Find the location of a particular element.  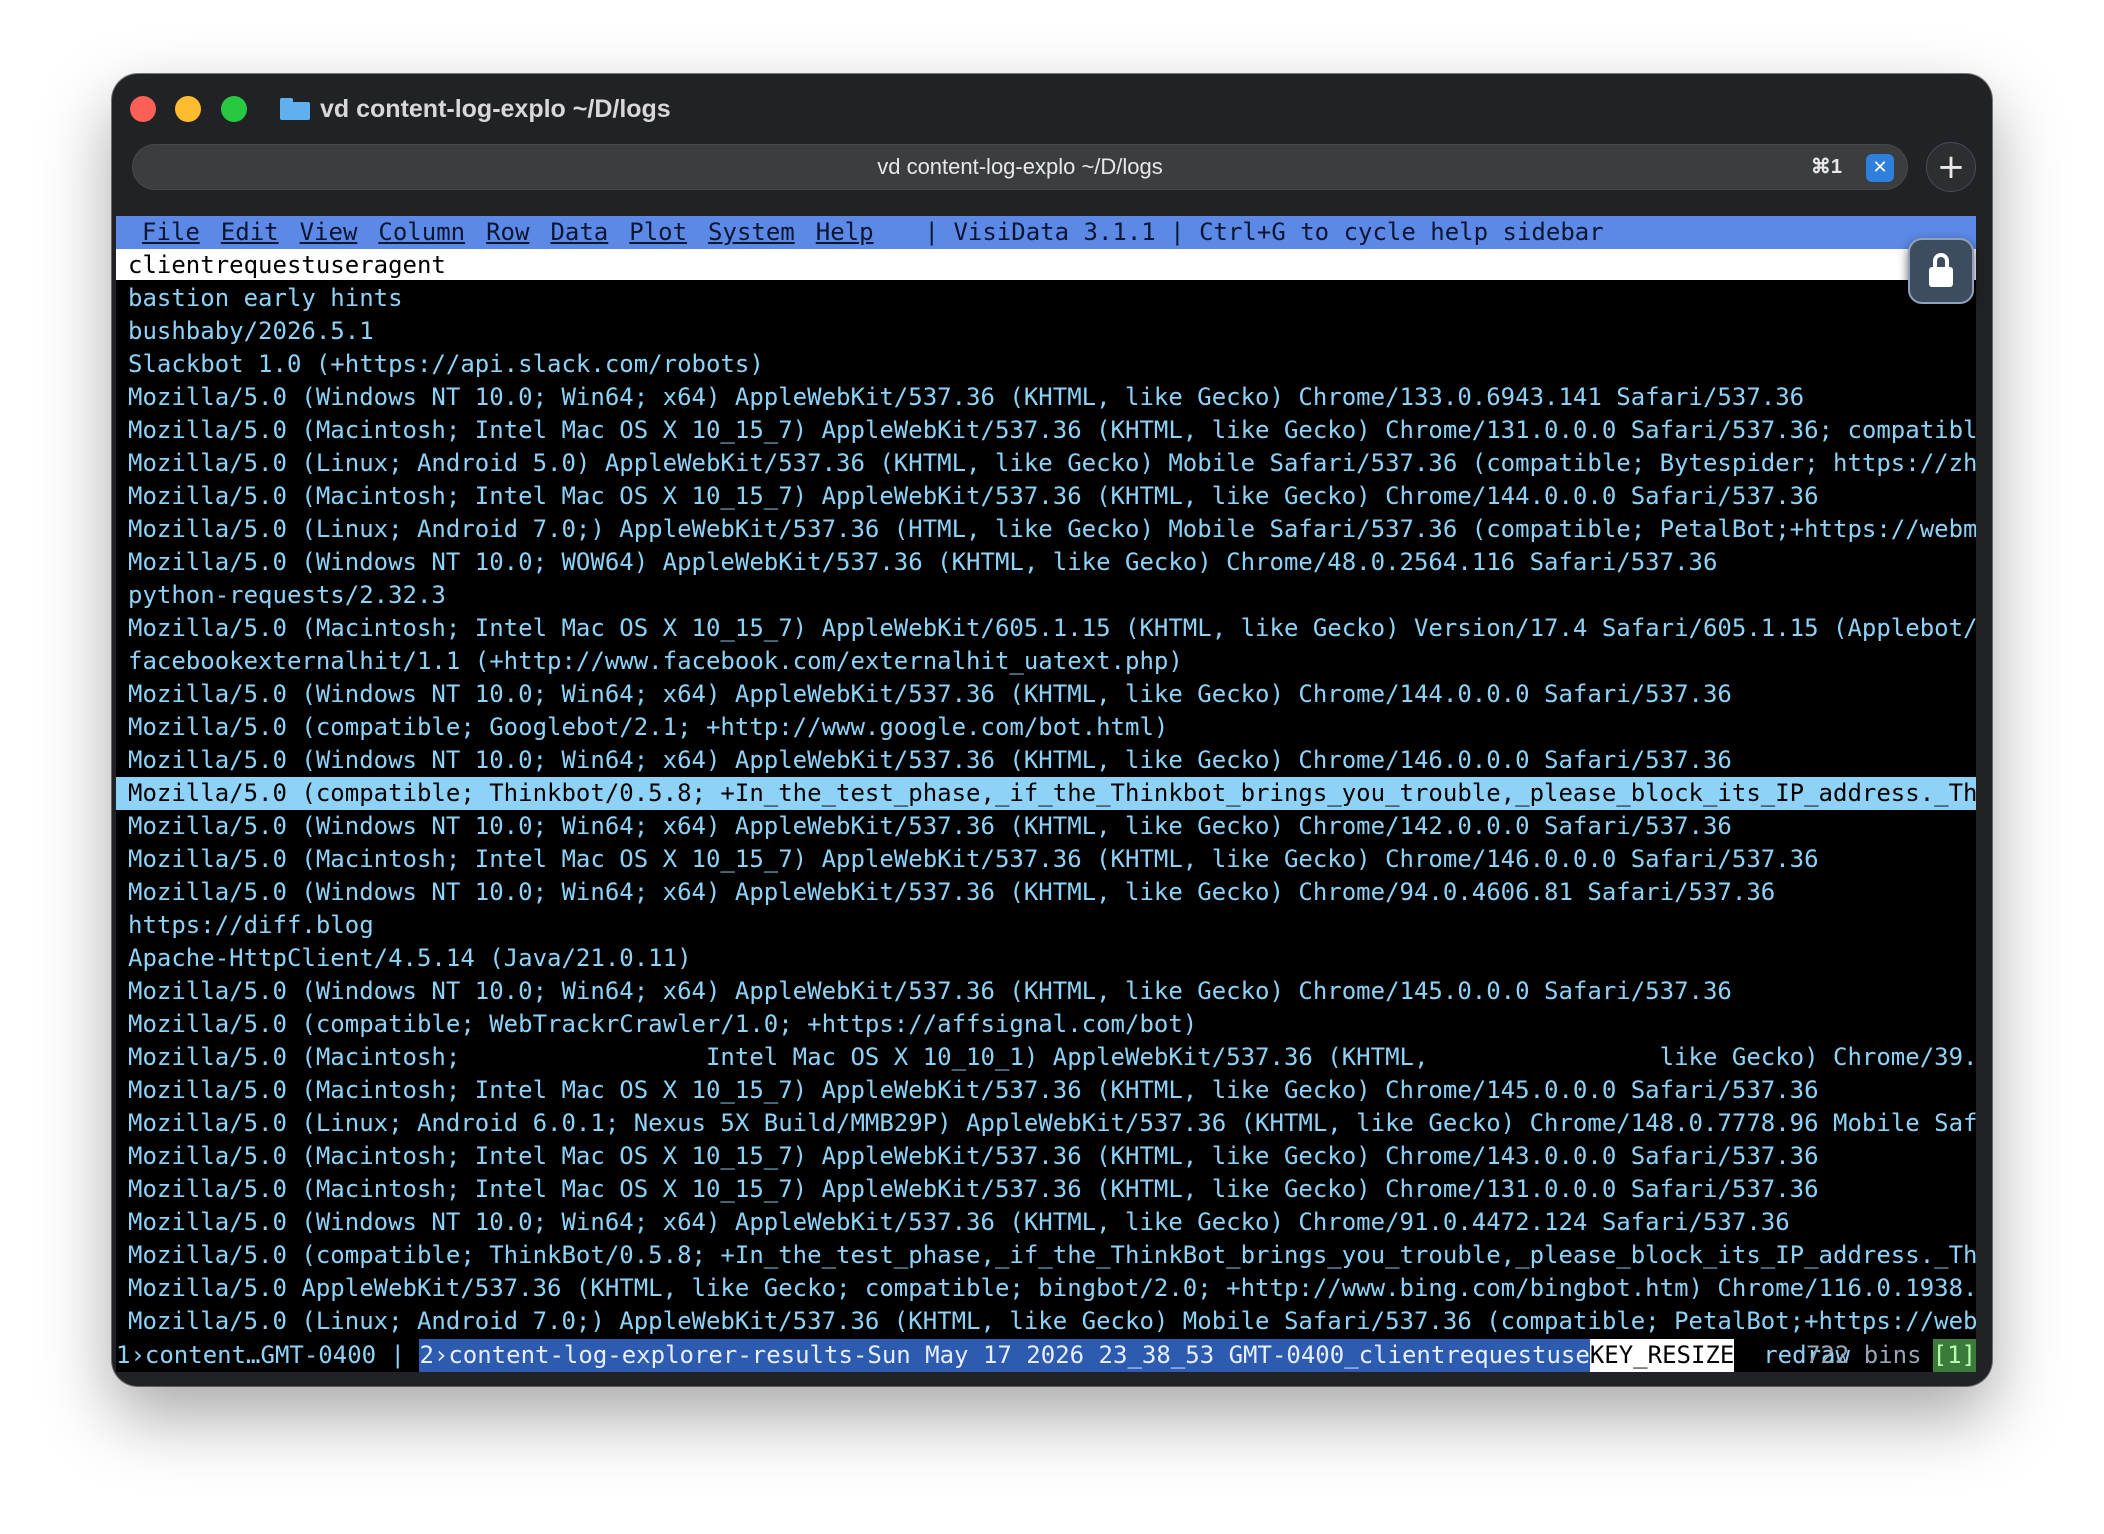

tab-title: vd content-log-explo ~/D/logs is located at coordinates (1020, 167).